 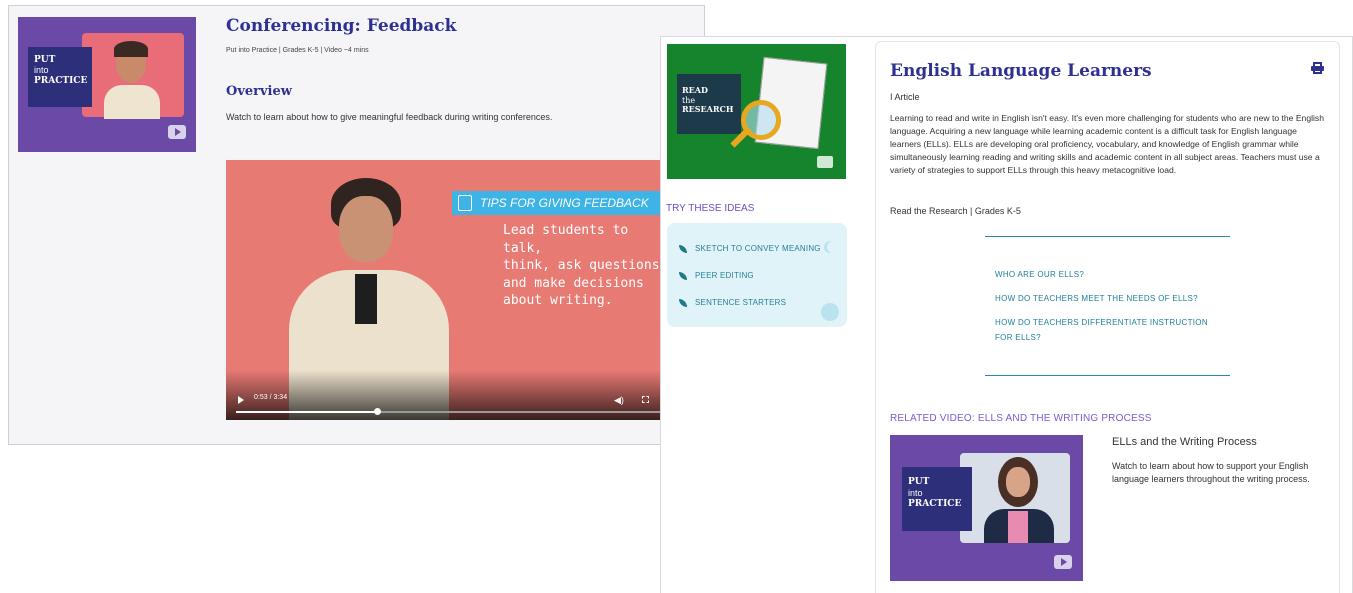 What do you see at coordinates (241, 400) in the screenshot?
I see `play-icon` at bounding box center [241, 400].